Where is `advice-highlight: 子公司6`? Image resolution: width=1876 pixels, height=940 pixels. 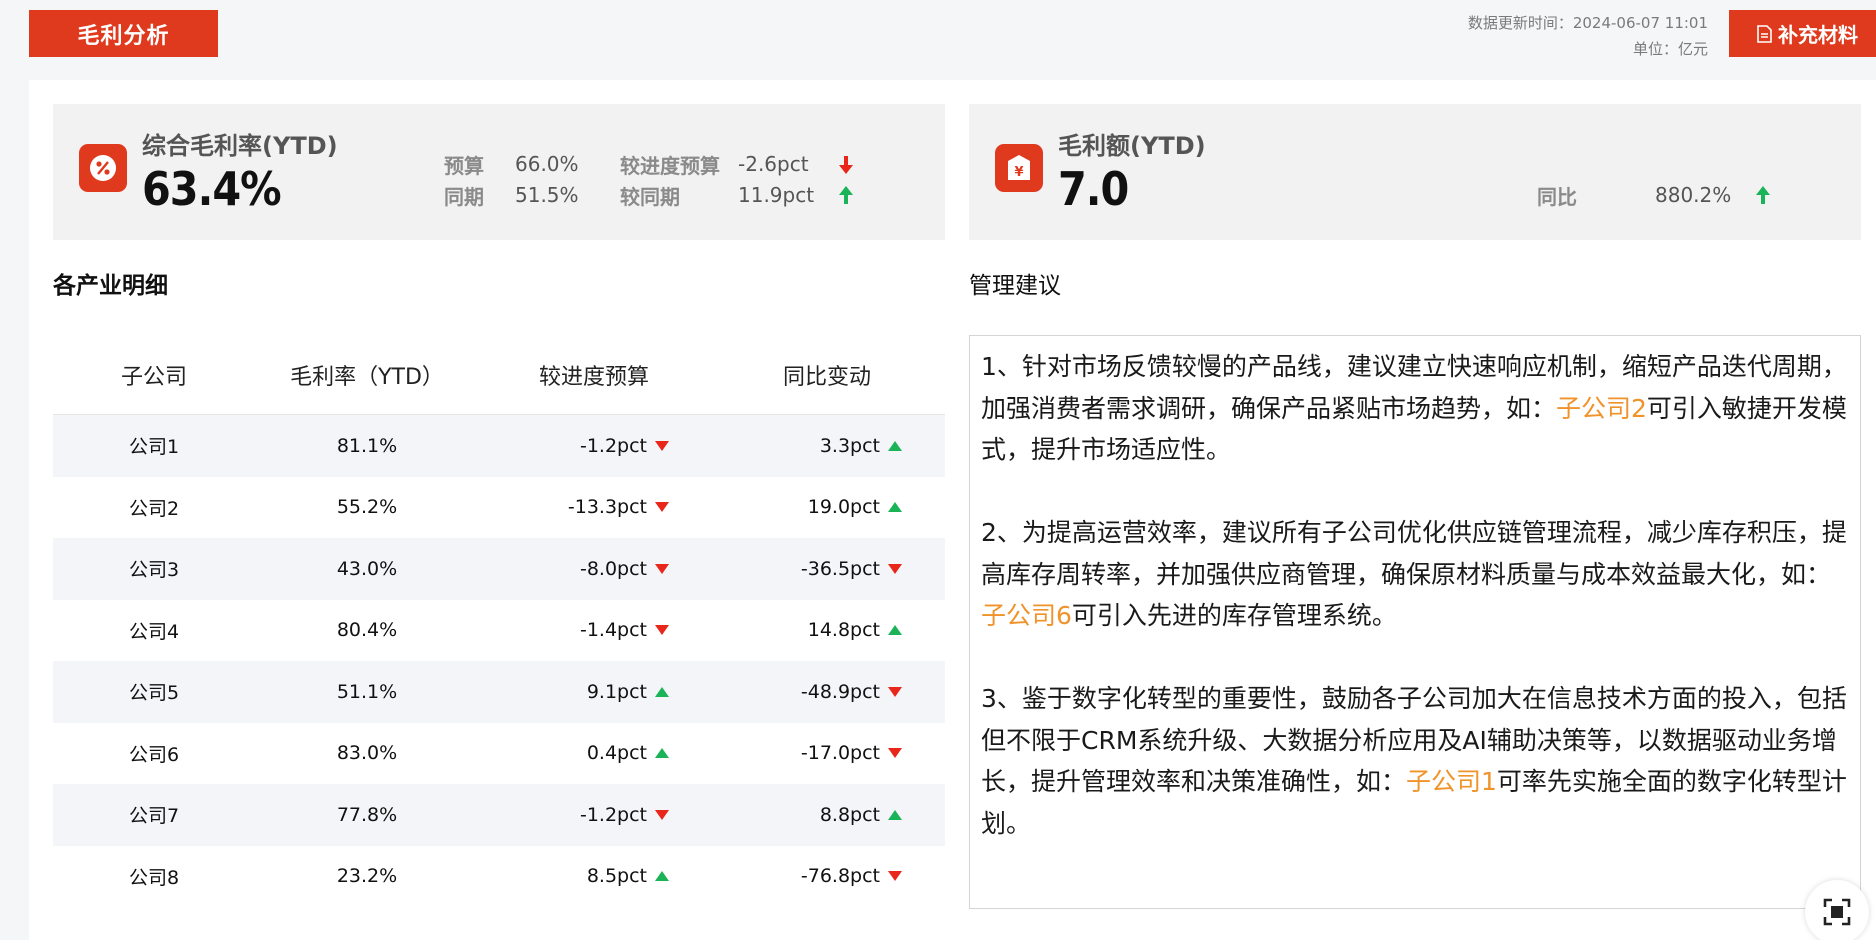 advice-highlight: 子公司6 is located at coordinates (1026, 615).